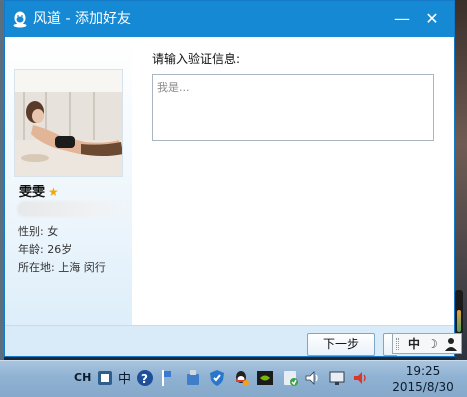 This screenshot has height=397, width=467. I want to click on keyboard-icon, so click(105, 378).